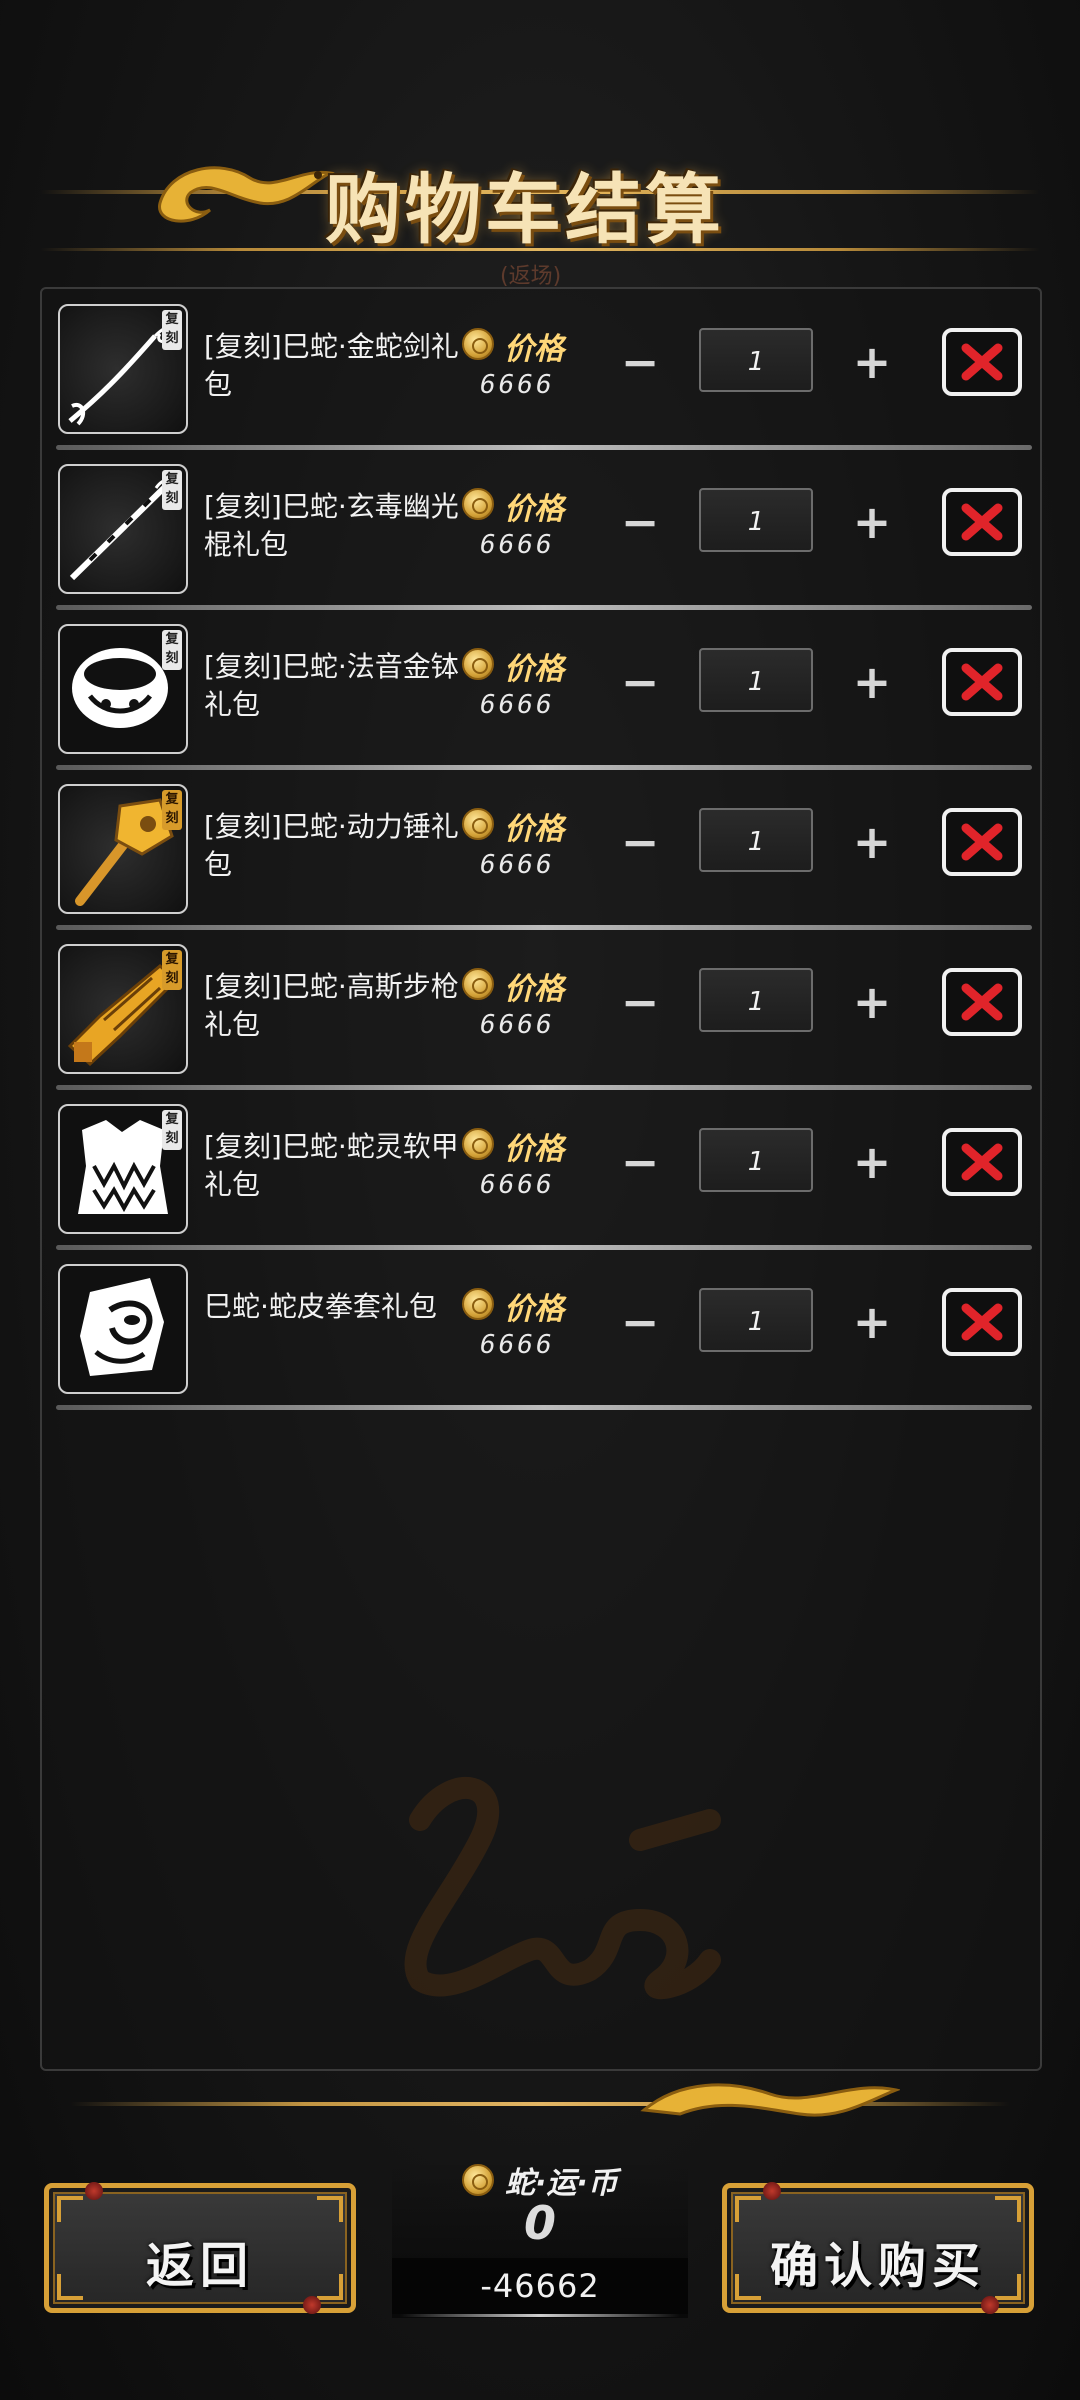  I want to click on item-name: [复刻]巳蛇·高斯步枪礼包, so click(331, 1005).